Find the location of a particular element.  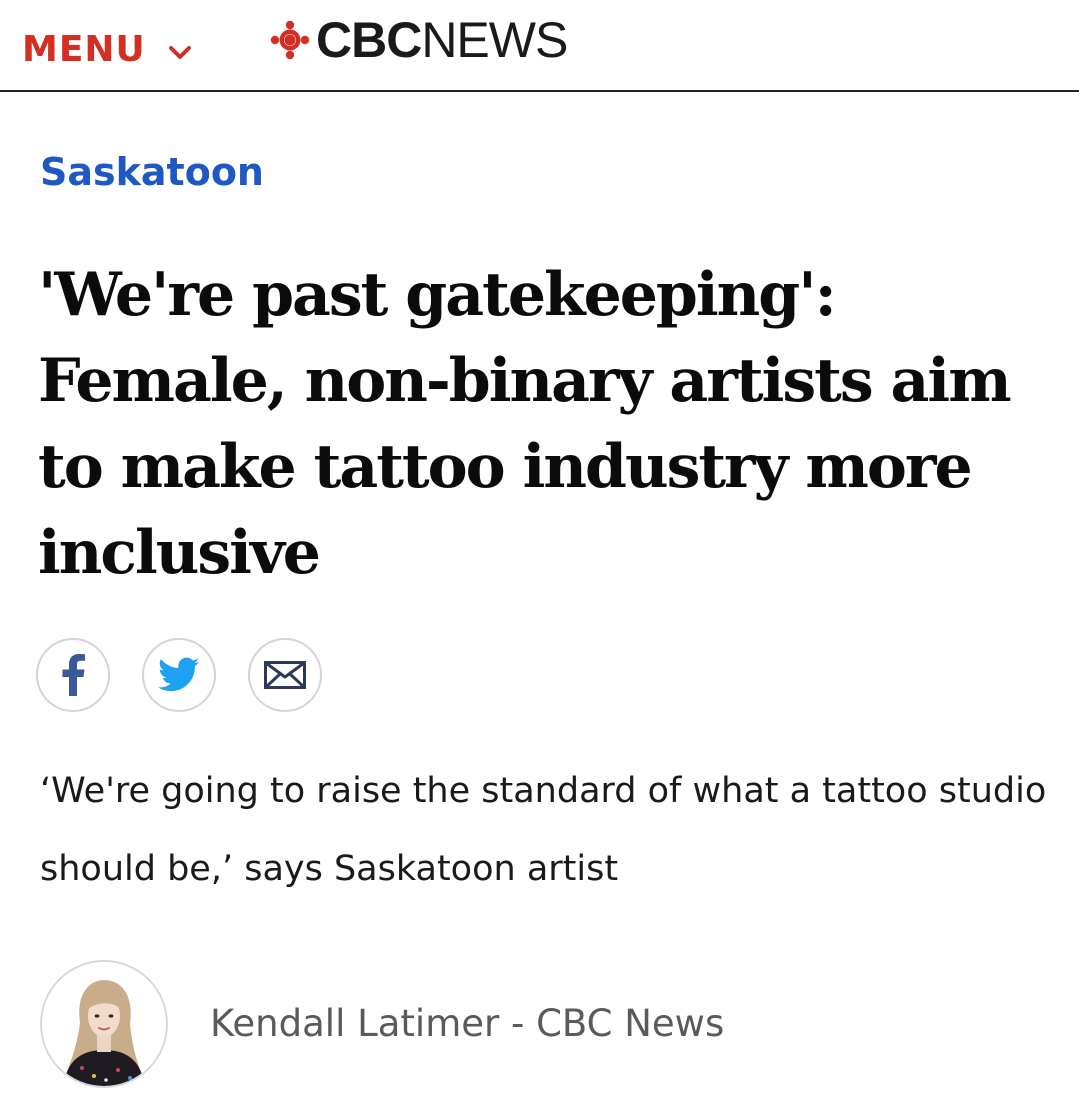

byline: Kendall Latimer - CBC News is located at coordinates (382, 1024).